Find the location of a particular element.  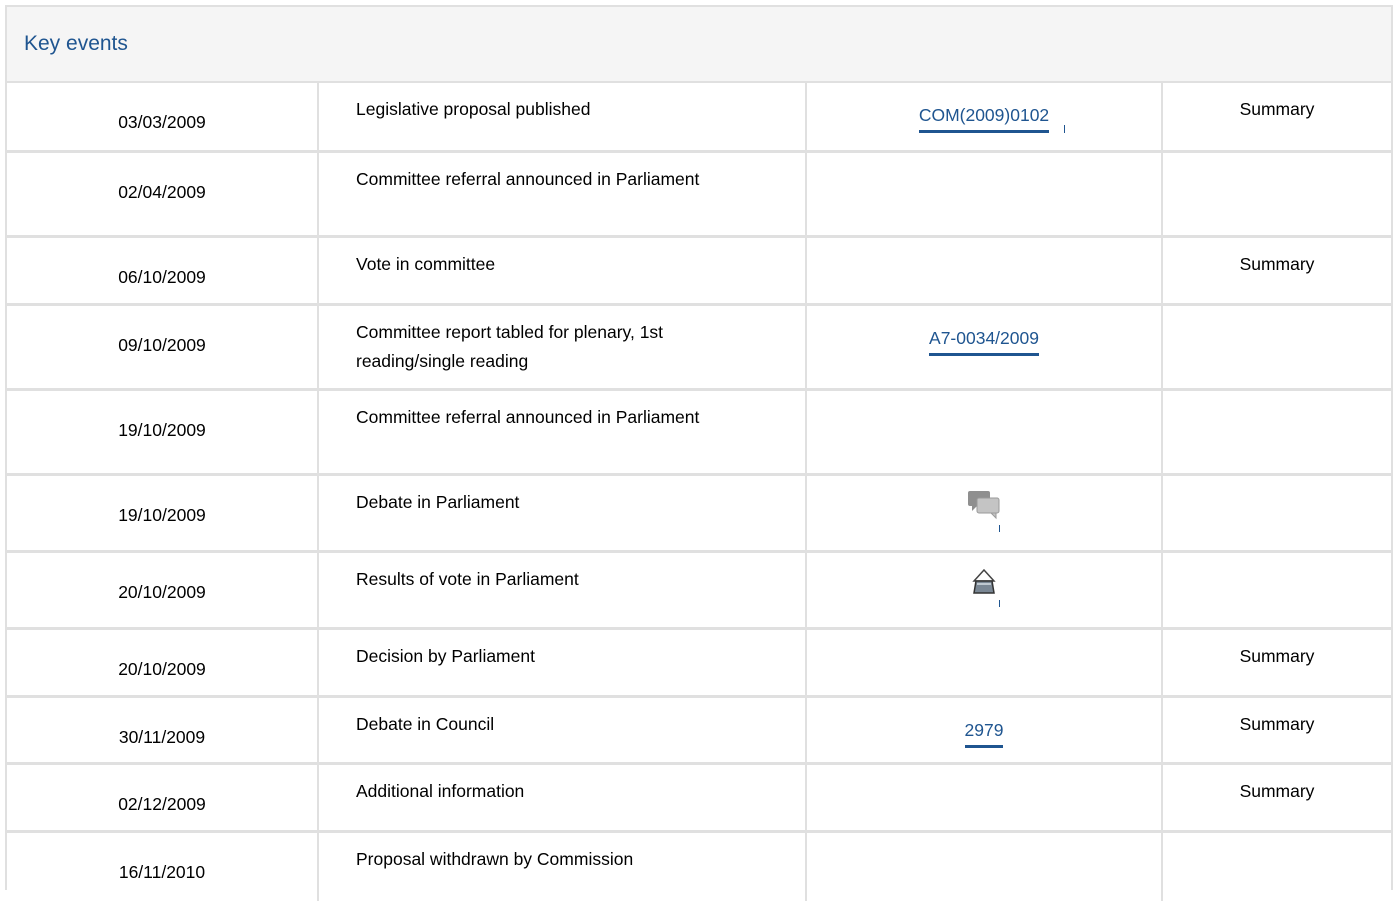

table-row: 20/10/2009 Results of vote in Parliament is located at coordinates (699, 588).